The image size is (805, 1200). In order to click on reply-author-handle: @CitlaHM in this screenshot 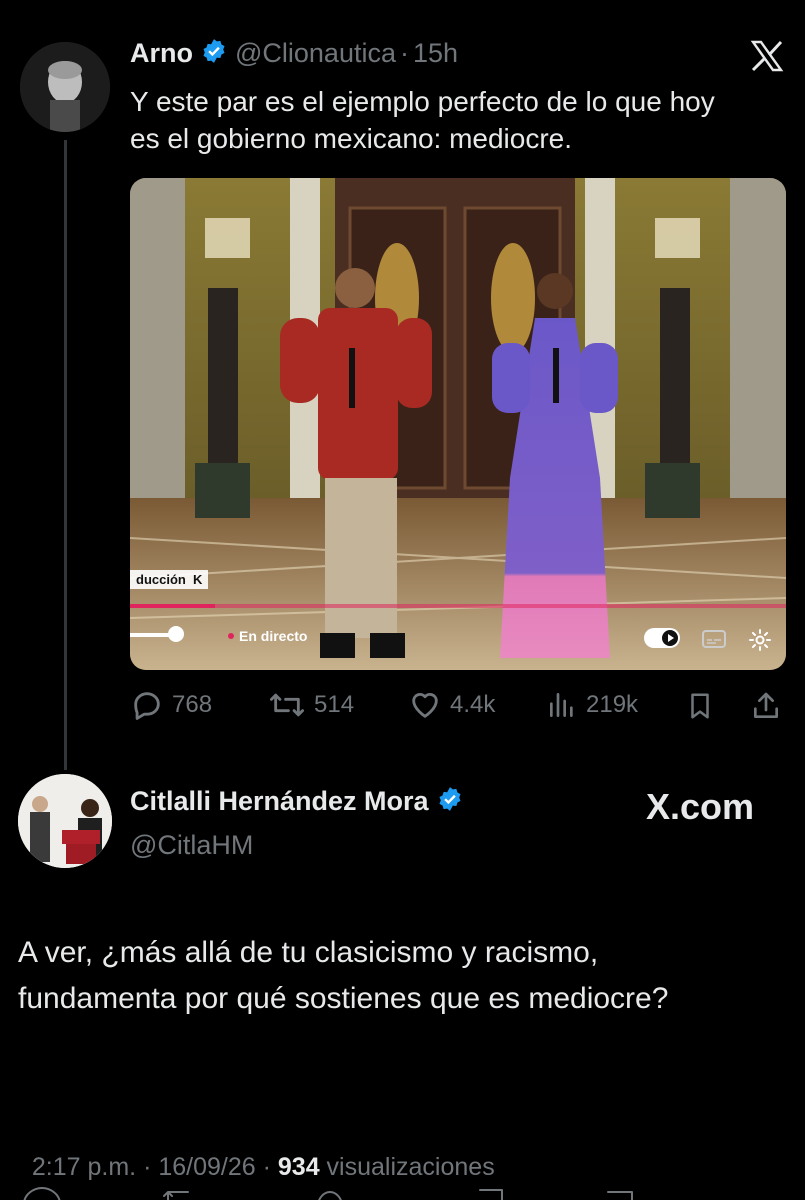, I will do `click(191, 845)`.